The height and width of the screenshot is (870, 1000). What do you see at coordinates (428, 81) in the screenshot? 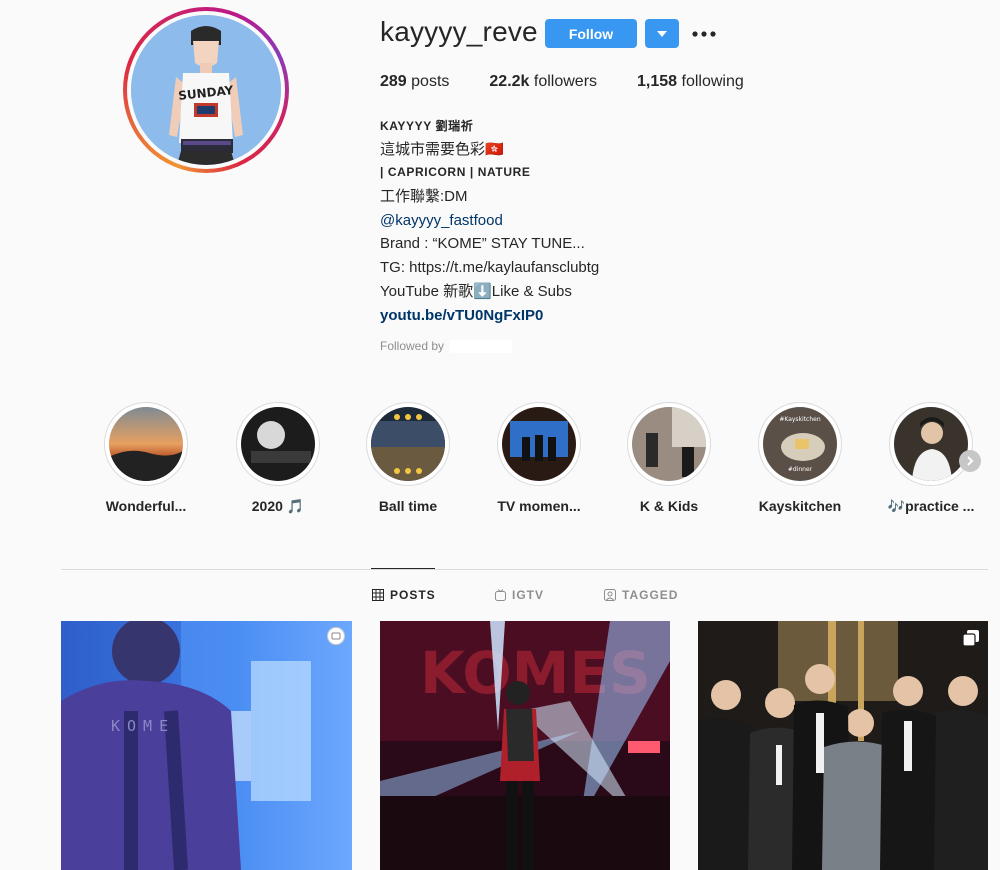
I see `posts-label: posts` at bounding box center [428, 81].